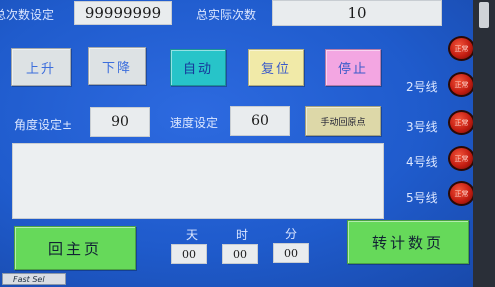  Describe the element at coordinates (41, 67) in the screenshot. I see `up-button: 上升` at that location.